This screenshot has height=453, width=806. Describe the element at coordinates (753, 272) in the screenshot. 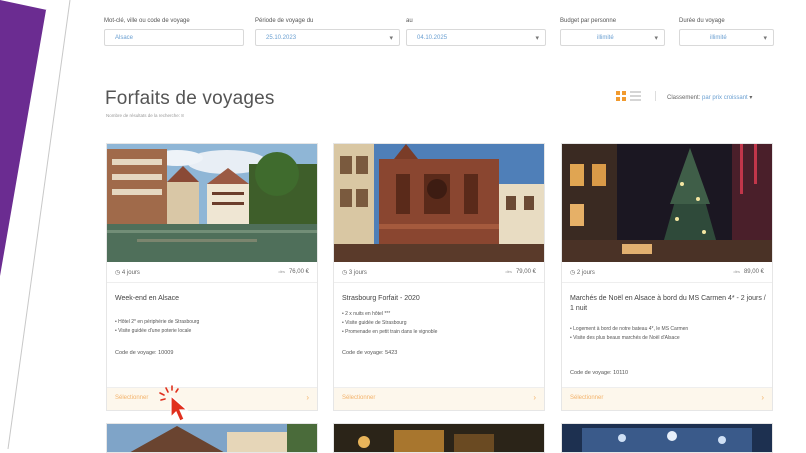

I see `price-value: 89,00 €` at that location.